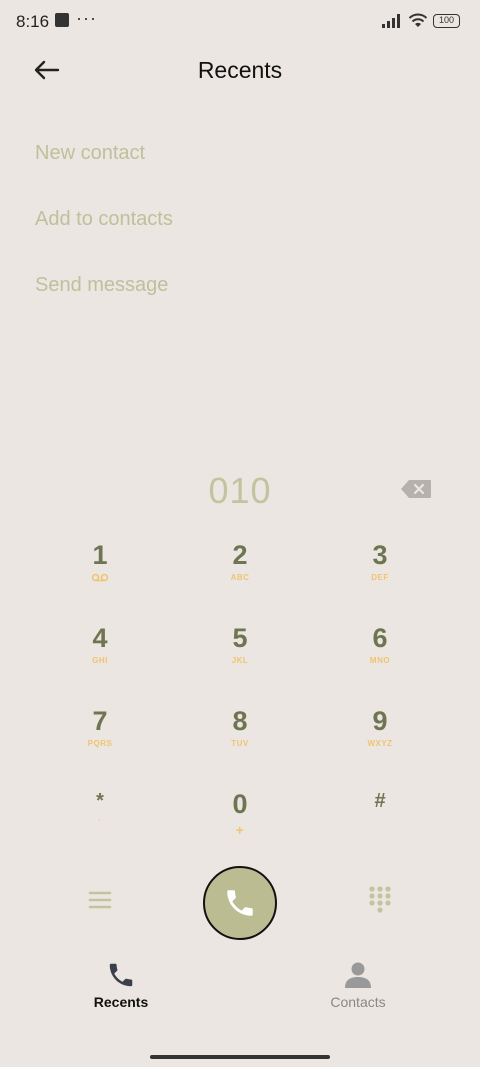  What do you see at coordinates (90, 153) in the screenshot?
I see `new-contact-item: New contact` at bounding box center [90, 153].